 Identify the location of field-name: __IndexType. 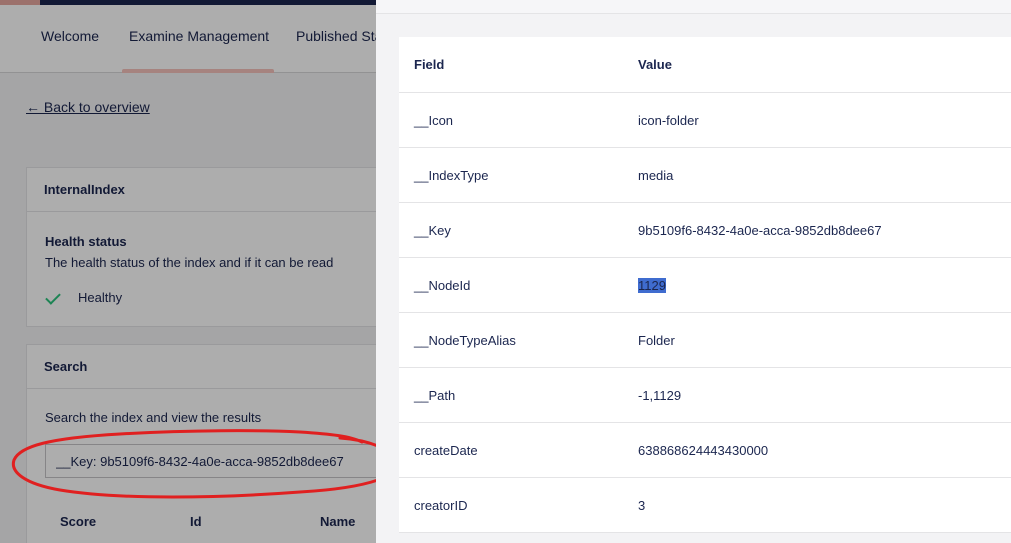
(451, 175).